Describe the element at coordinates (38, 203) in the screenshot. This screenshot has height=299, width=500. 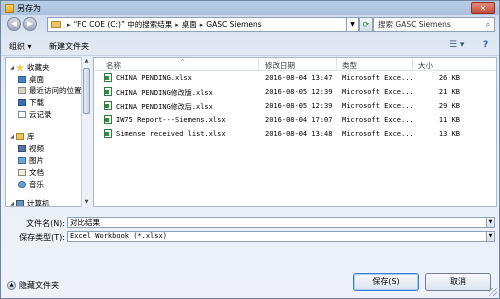
I see `nav-label: 计算机` at that location.